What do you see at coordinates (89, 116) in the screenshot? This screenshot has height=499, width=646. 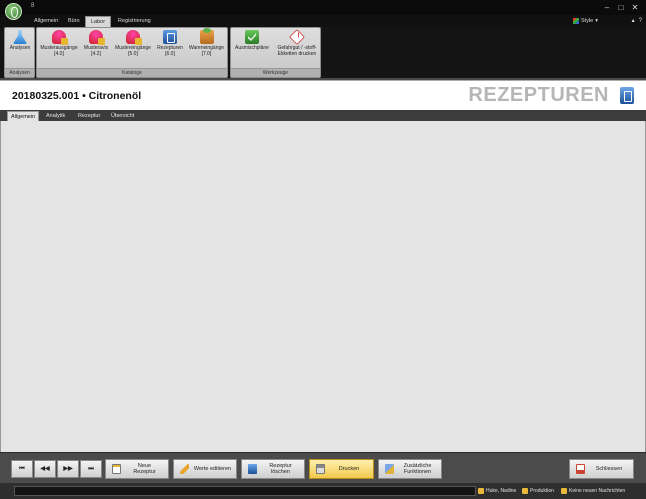 I see `tab-rezeptur: Rezeptur` at bounding box center [89, 116].